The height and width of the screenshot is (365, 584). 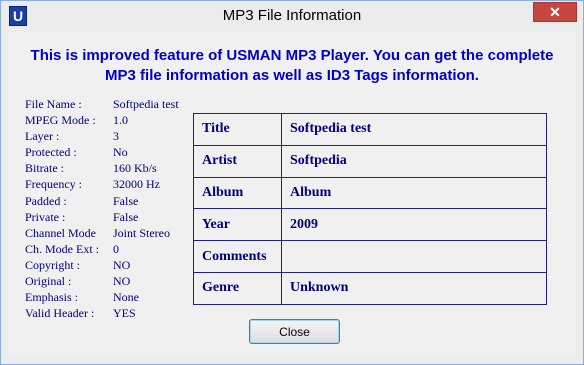 I want to click on info-row-valid-header: Valid Header : YES, so click(x=110, y=313).